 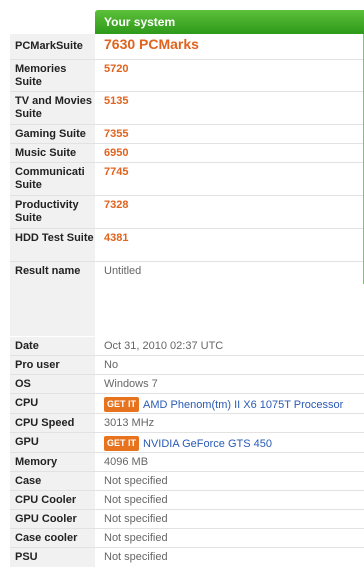 I want to click on row-cpu-speed: CPU Speed 3013 MHz, so click(x=182, y=423).